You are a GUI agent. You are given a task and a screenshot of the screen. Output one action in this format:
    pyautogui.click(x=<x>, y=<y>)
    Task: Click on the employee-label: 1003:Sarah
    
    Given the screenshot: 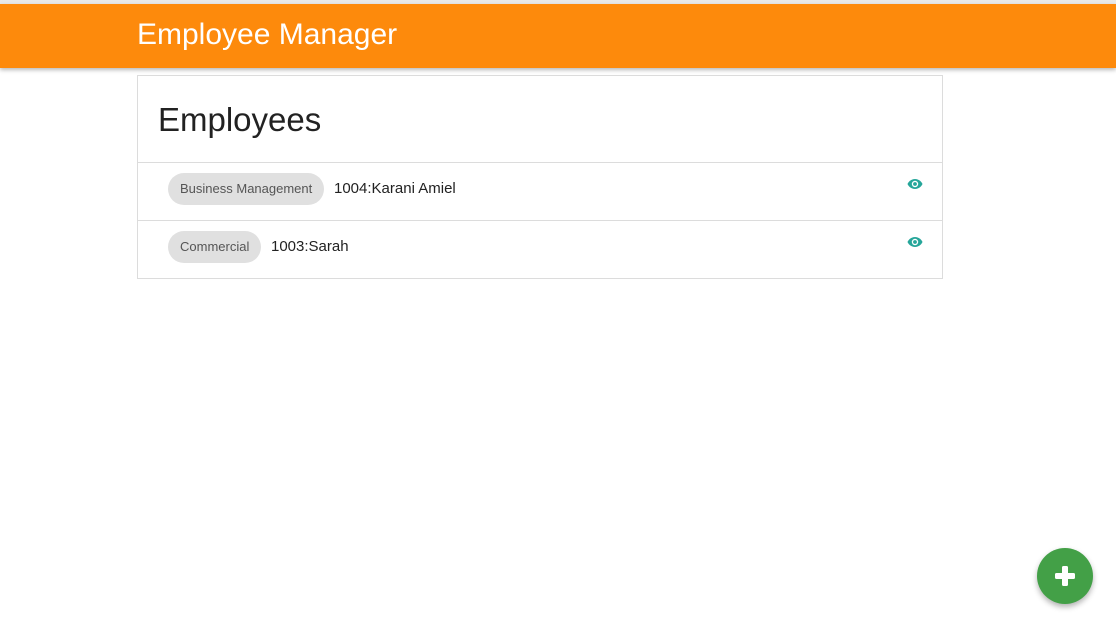 What is the action you would take?
    pyautogui.click(x=310, y=246)
    